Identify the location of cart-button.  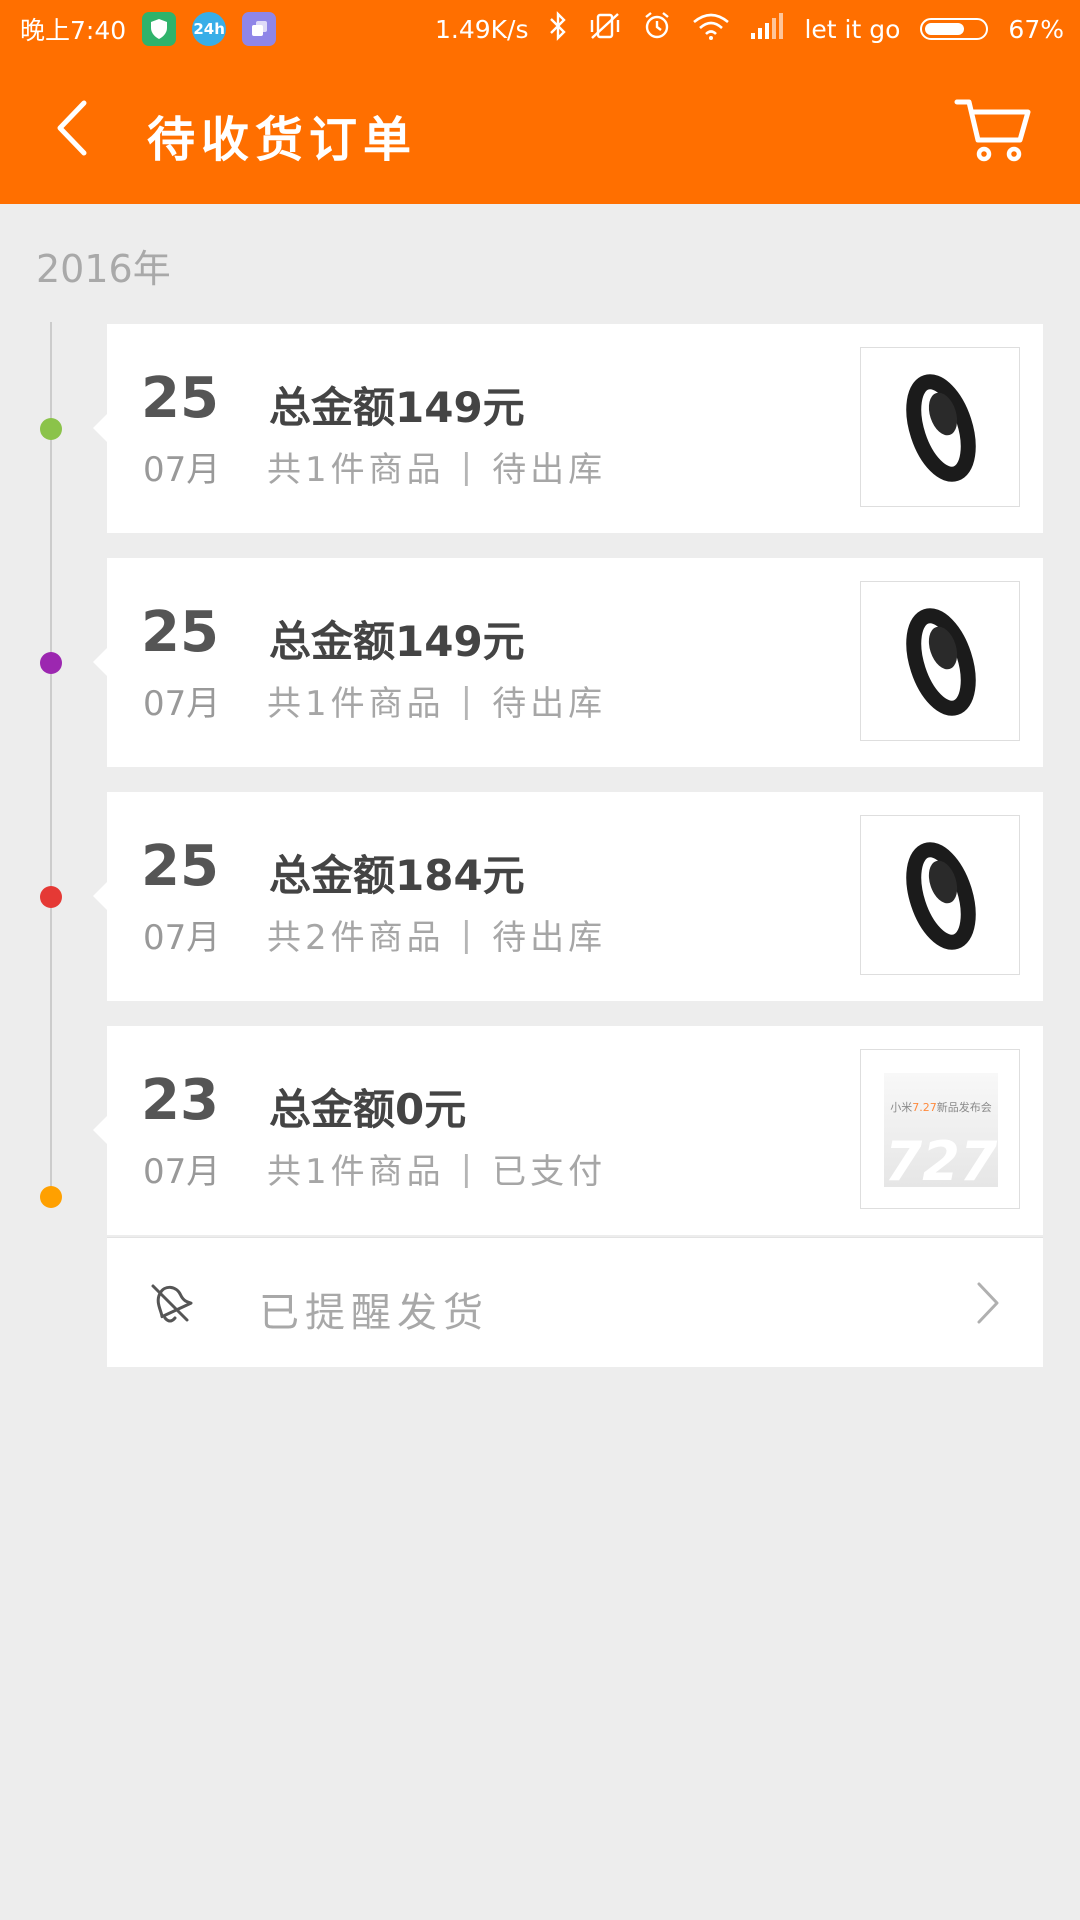
(994, 130).